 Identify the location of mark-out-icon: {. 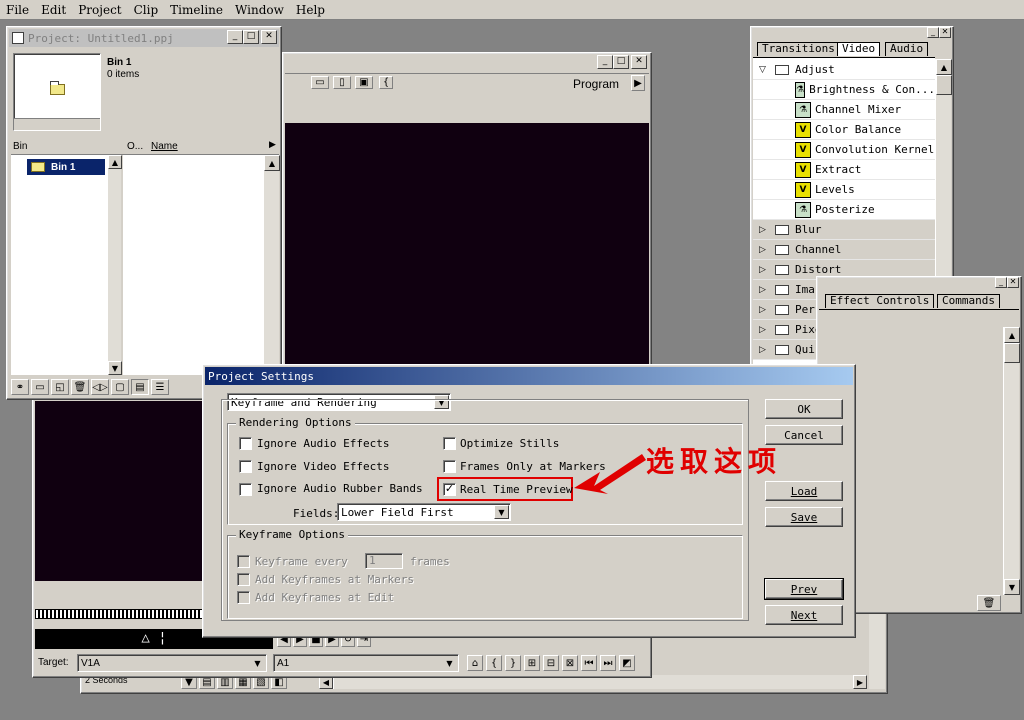
(494, 663).